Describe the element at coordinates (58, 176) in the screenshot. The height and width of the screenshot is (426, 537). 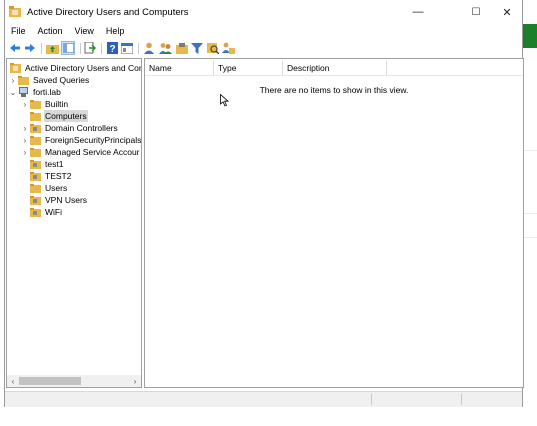
I see `tree-item-label: TEST2` at that location.